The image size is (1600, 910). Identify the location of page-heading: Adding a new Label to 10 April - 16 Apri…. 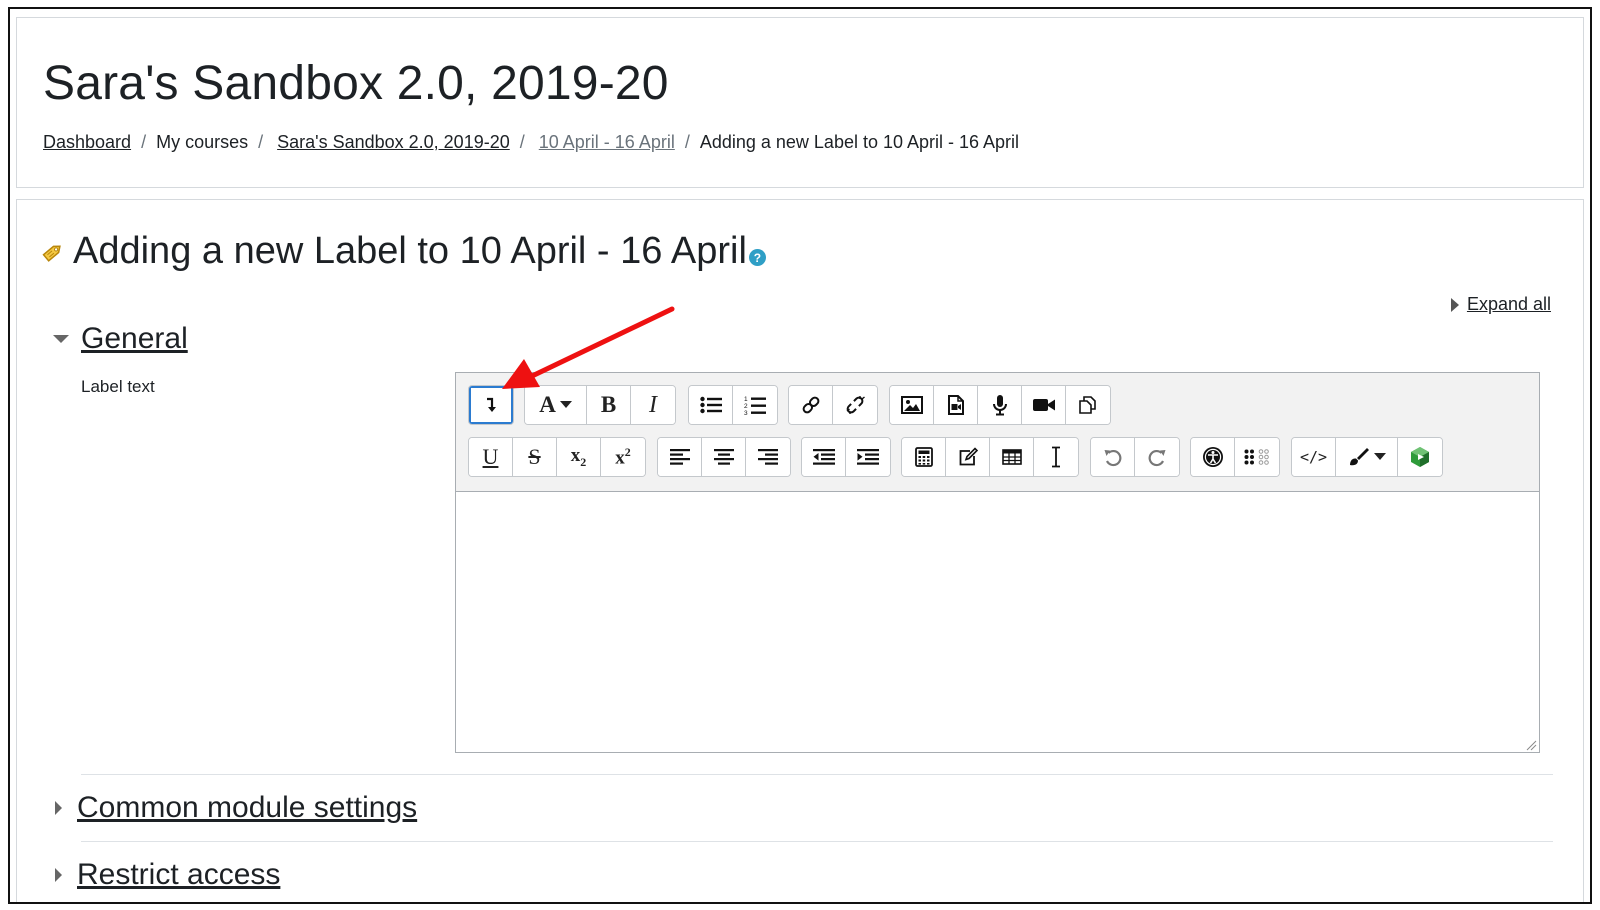
(403, 251).